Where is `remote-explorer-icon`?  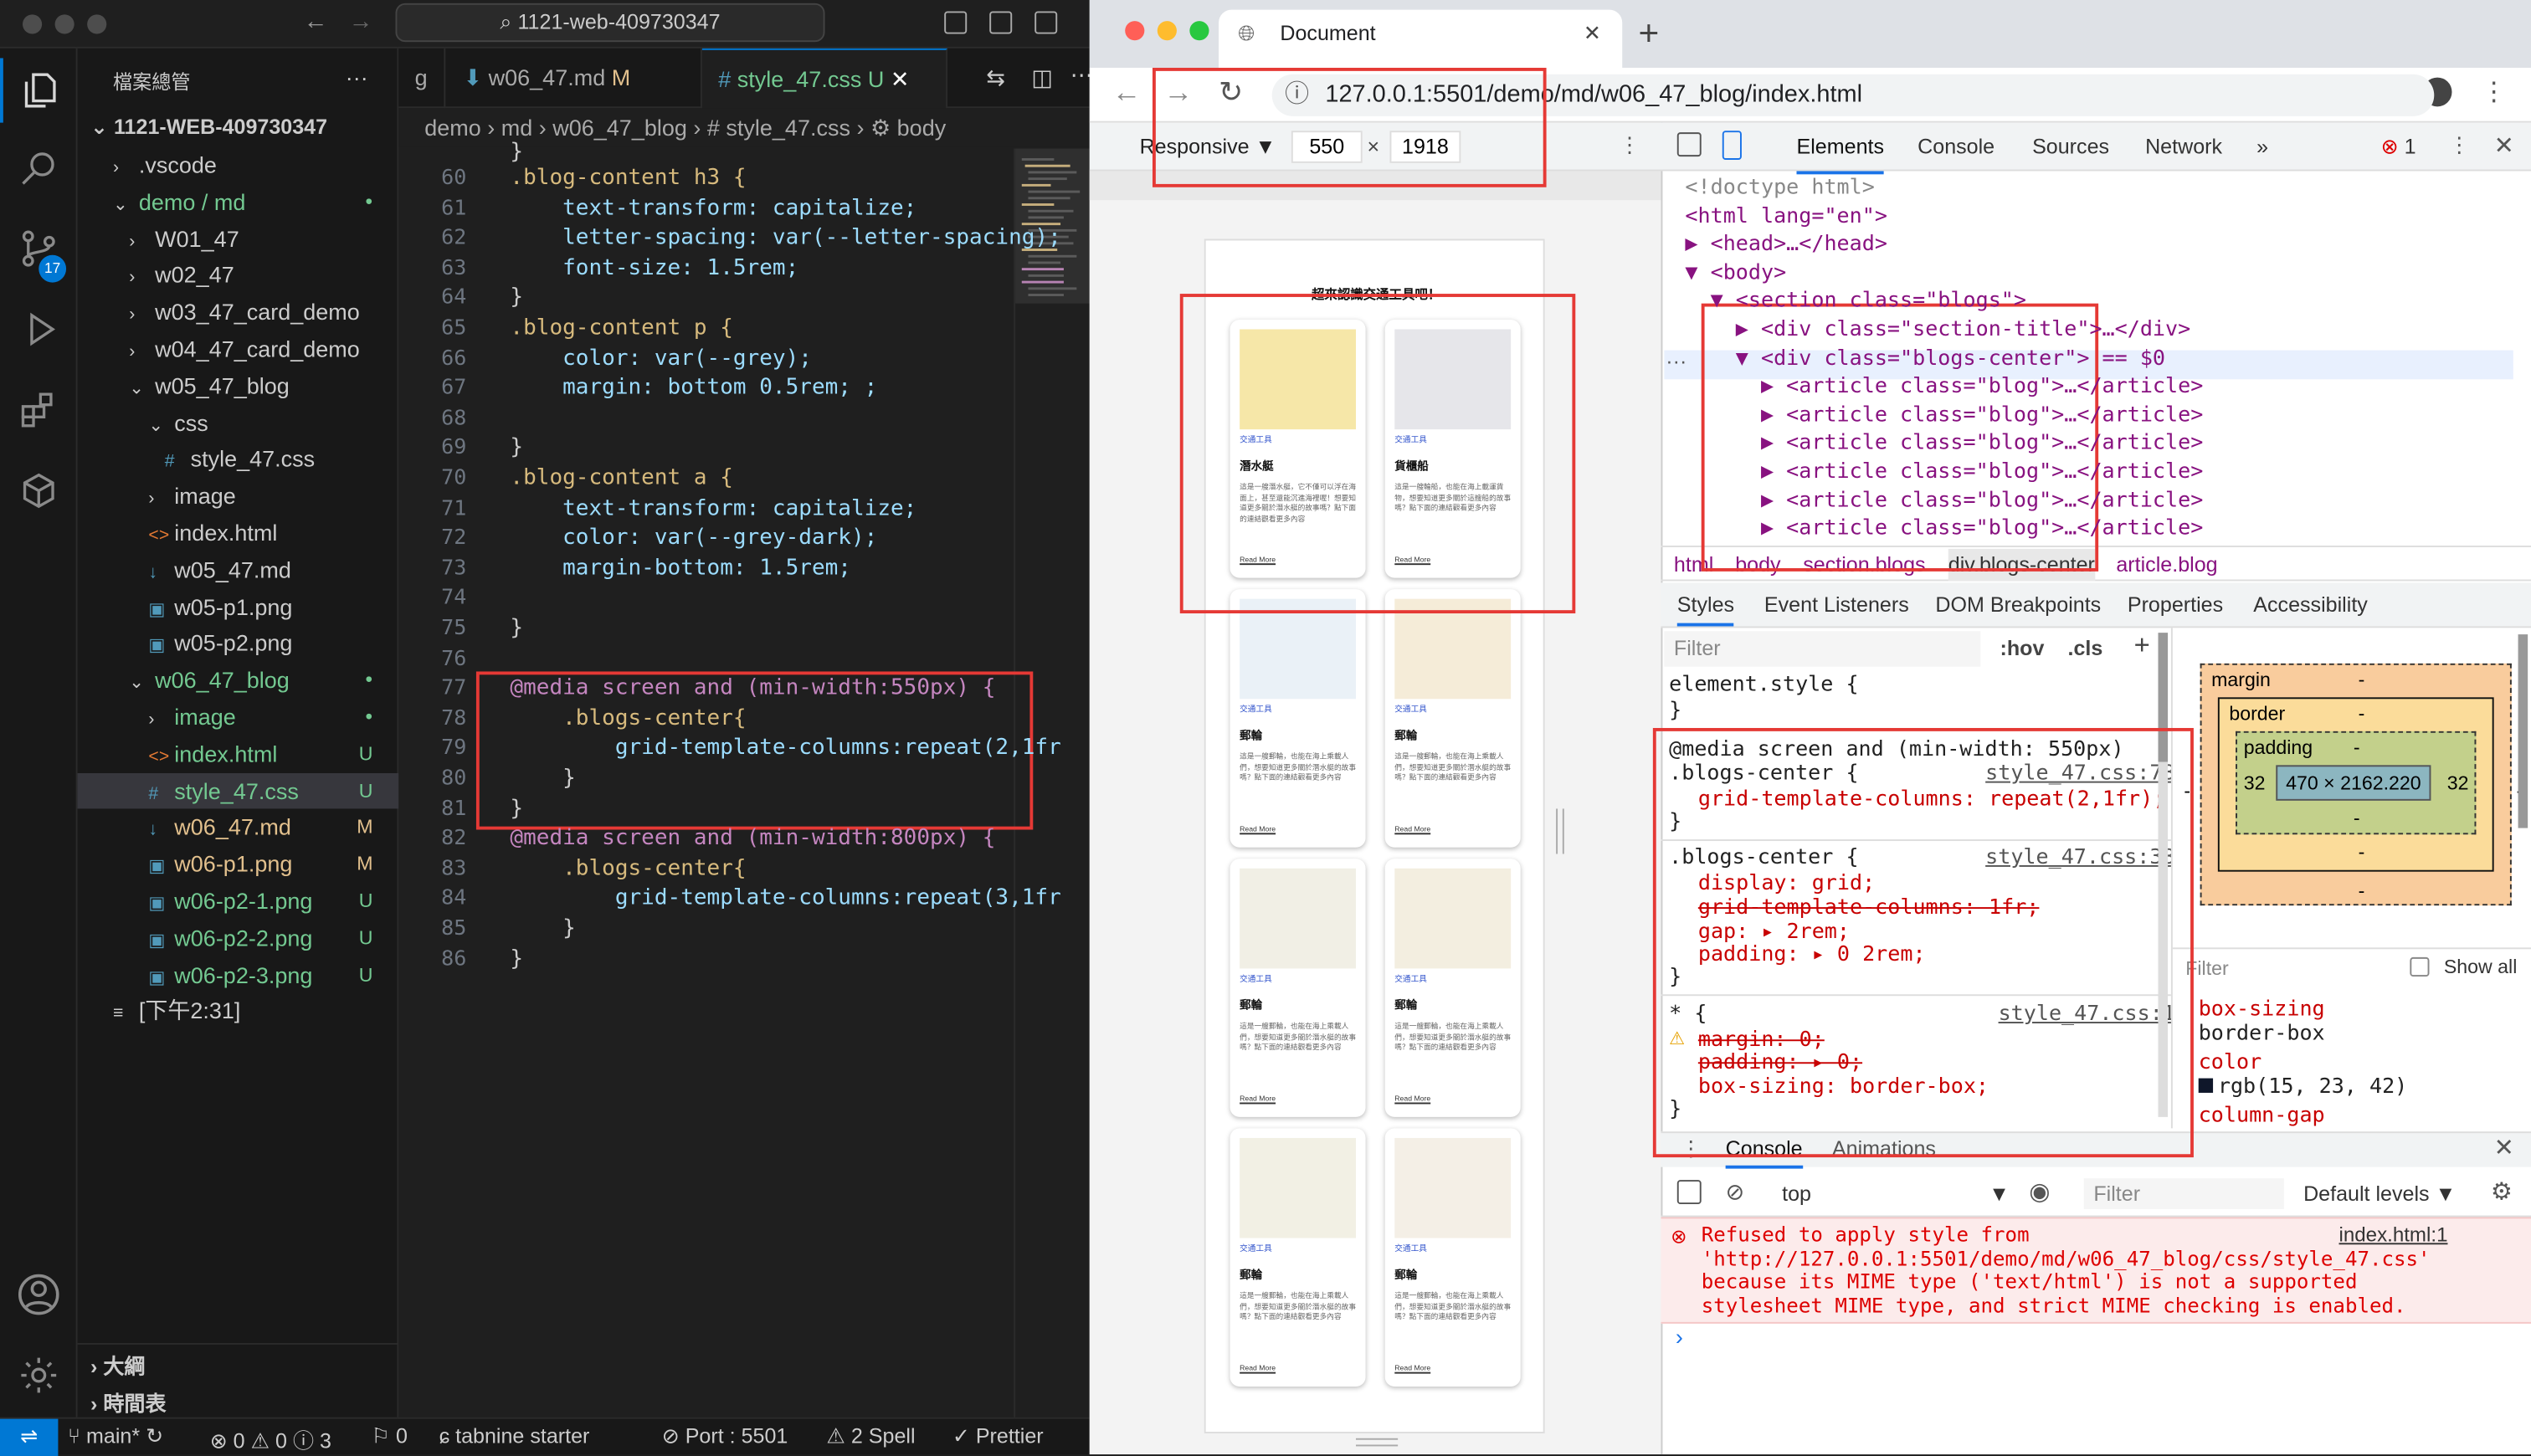
remote-explorer-icon is located at coordinates (39, 491).